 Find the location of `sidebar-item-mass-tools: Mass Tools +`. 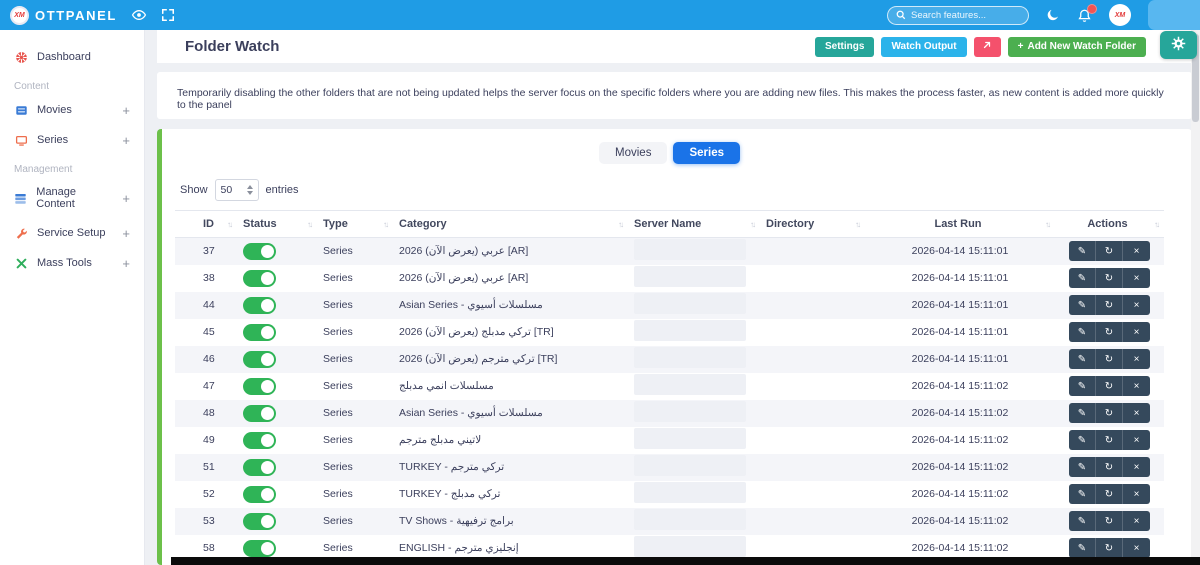

sidebar-item-mass-tools: Mass Tools + is located at coordinates (72, 263).